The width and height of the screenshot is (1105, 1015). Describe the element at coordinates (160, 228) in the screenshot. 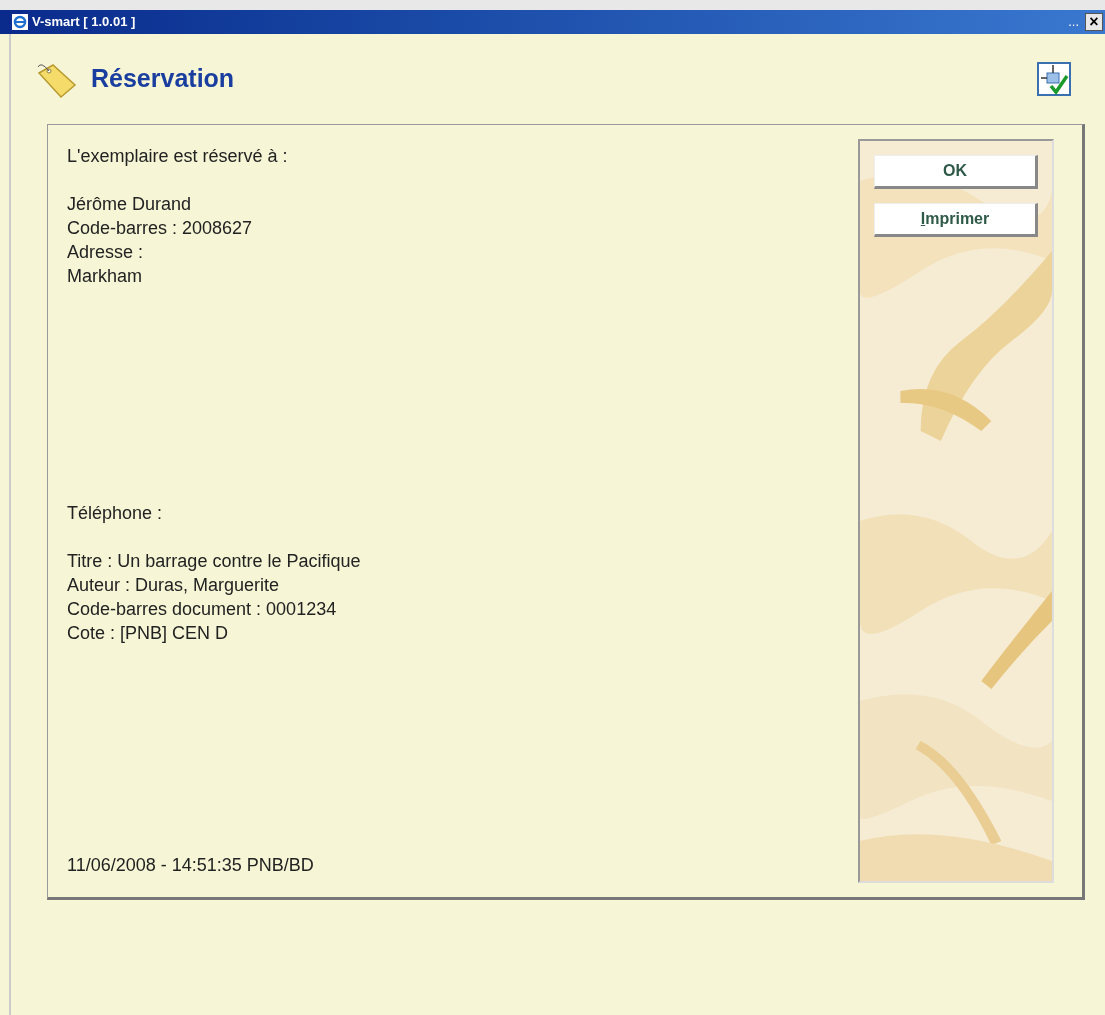

I see `patron-detail: Code-barres : 2008627` at that location.